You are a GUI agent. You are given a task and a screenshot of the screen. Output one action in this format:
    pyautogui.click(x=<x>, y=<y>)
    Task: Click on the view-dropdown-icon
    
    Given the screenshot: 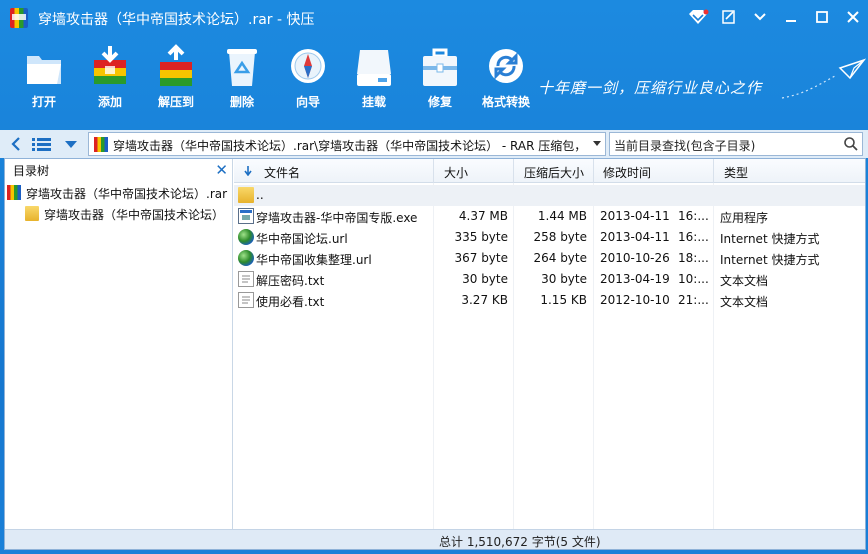 What is the action you would take?
    pyautogui.click(x=71, y=144)
    